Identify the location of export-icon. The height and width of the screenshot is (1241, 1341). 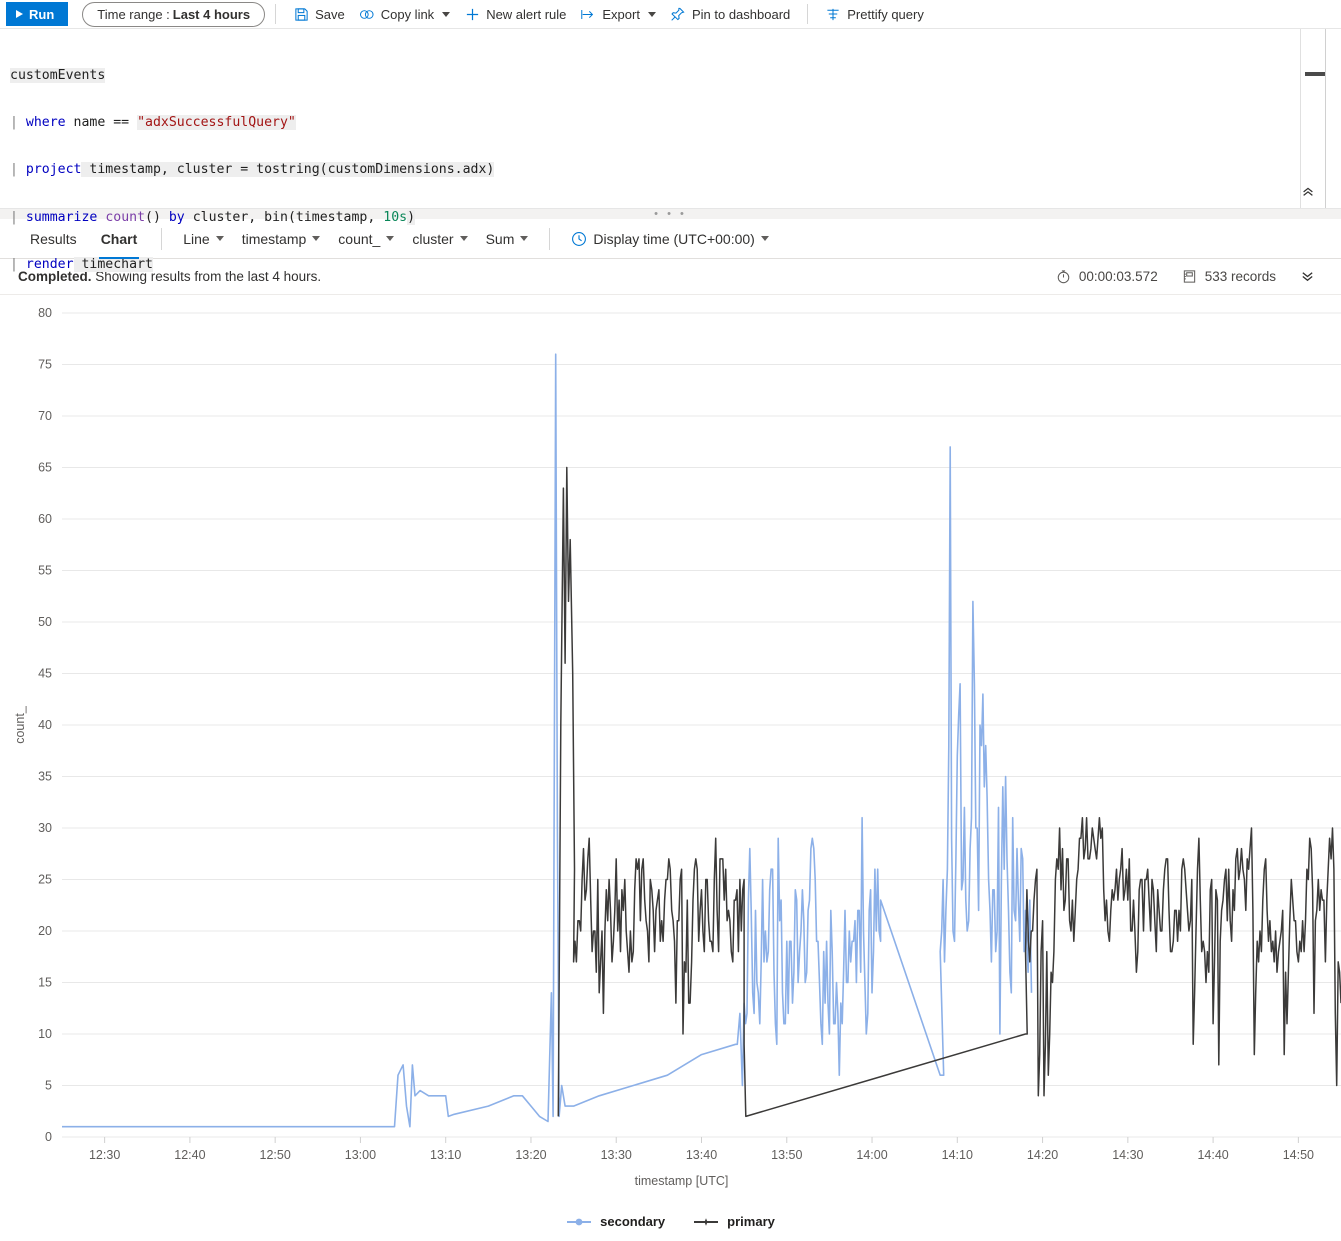
(588, 14).